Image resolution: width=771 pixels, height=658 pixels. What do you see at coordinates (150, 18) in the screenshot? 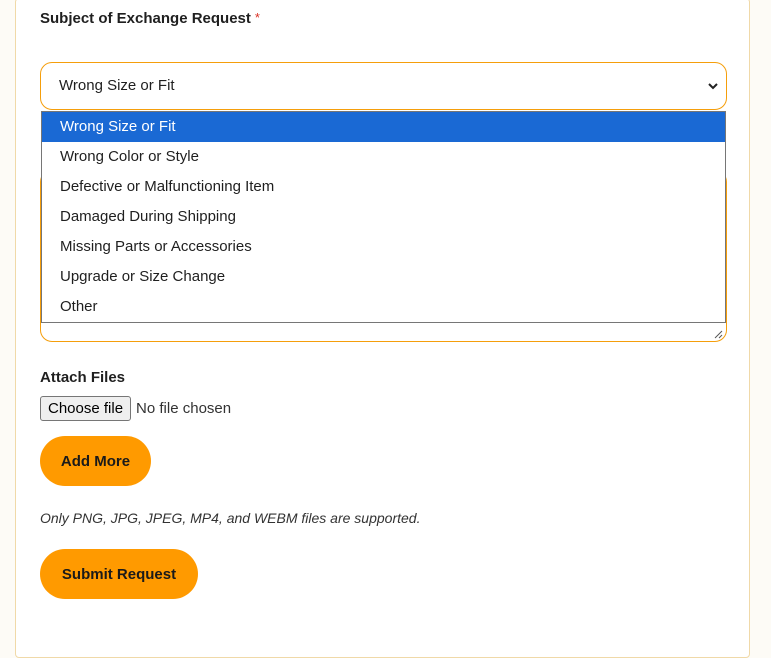
I see `subject-label: Subject of Exchange Request *` at bounding box center [150, 18].